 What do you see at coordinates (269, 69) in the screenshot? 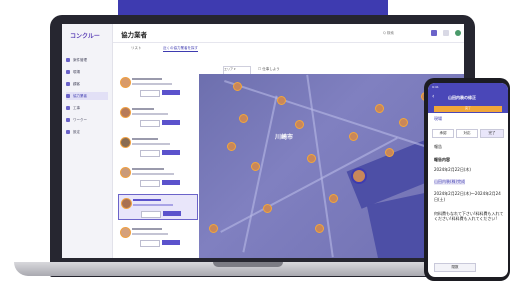
I see `work-checkbox: ☐ 仕事しよう` at bounding box center [269, 69].